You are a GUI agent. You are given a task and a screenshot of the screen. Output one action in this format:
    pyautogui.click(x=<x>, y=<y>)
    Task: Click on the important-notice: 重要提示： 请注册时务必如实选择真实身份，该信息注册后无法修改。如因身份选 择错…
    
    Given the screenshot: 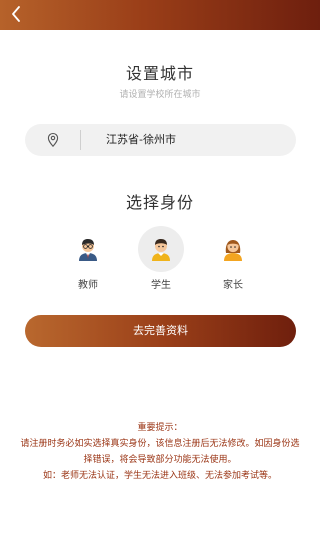 What is the action you would take?
    pyautogui.click(x=160, y=452)
    